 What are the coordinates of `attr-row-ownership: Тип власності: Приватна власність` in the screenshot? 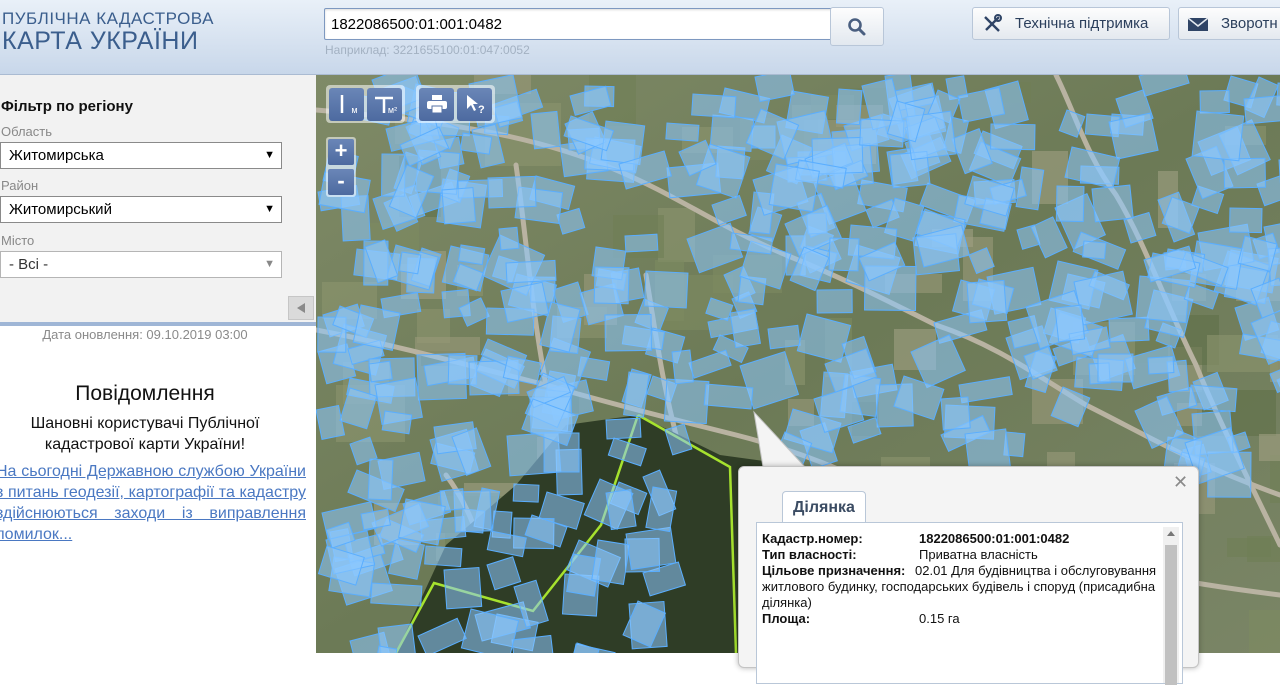 It's located at (959, 555).